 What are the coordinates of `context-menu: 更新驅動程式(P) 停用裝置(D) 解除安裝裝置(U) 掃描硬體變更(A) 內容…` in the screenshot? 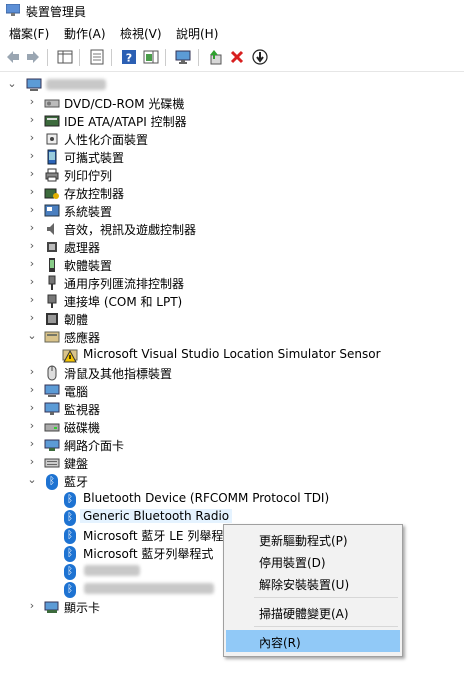 It's located at (313, 590).